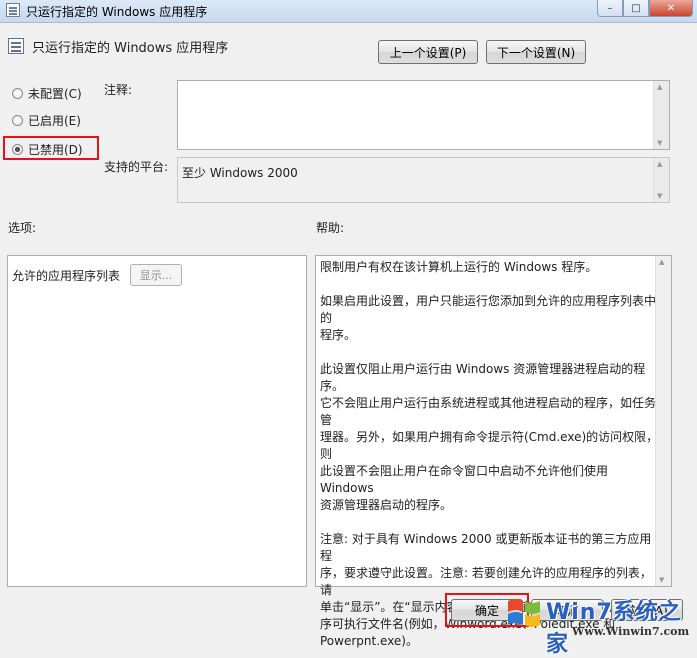 Image resolution: width=697 pixels, height=658 pixels. What do you see at coordinates (598, 623) in the screenshot?
I see `watermark: Win7系统之家 Www.Winwin7.com` at bounding box center [598, 623].